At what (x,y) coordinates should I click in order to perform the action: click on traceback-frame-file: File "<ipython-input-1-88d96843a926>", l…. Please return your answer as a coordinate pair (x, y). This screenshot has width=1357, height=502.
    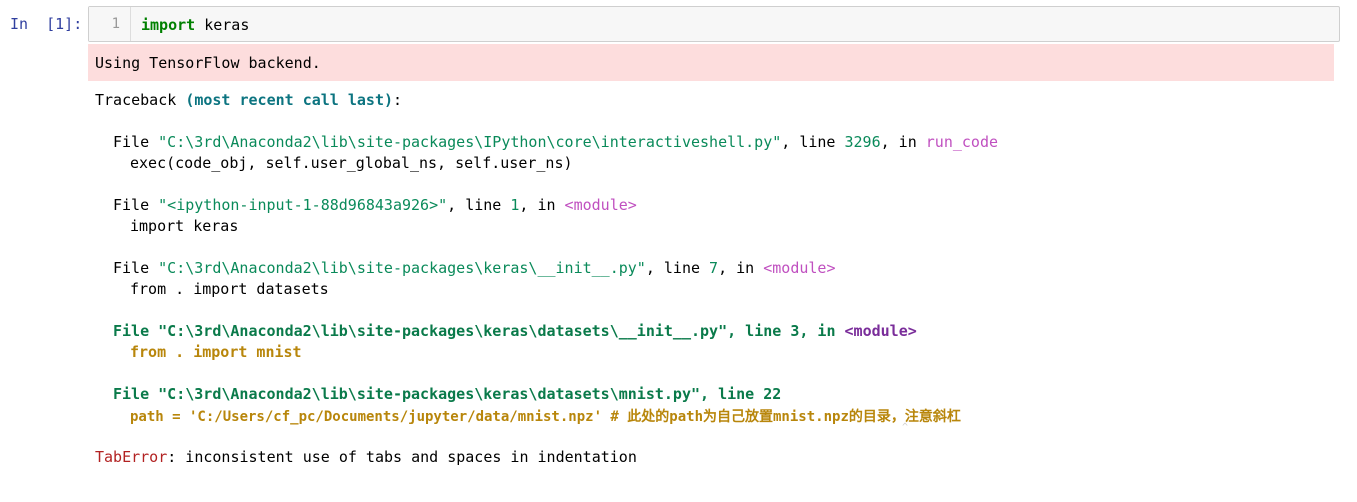
    Looking at the image, I should click on (375, 205).